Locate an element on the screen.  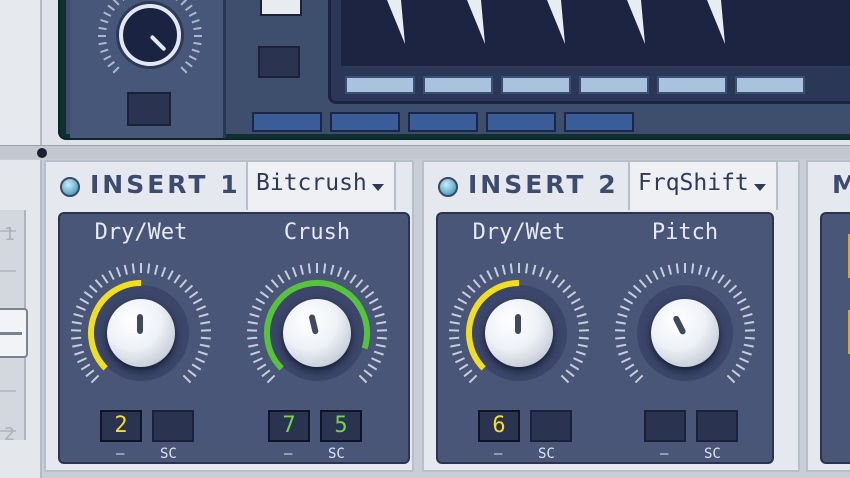
insert-1-crush-knob is located at coordinates (317, 333).